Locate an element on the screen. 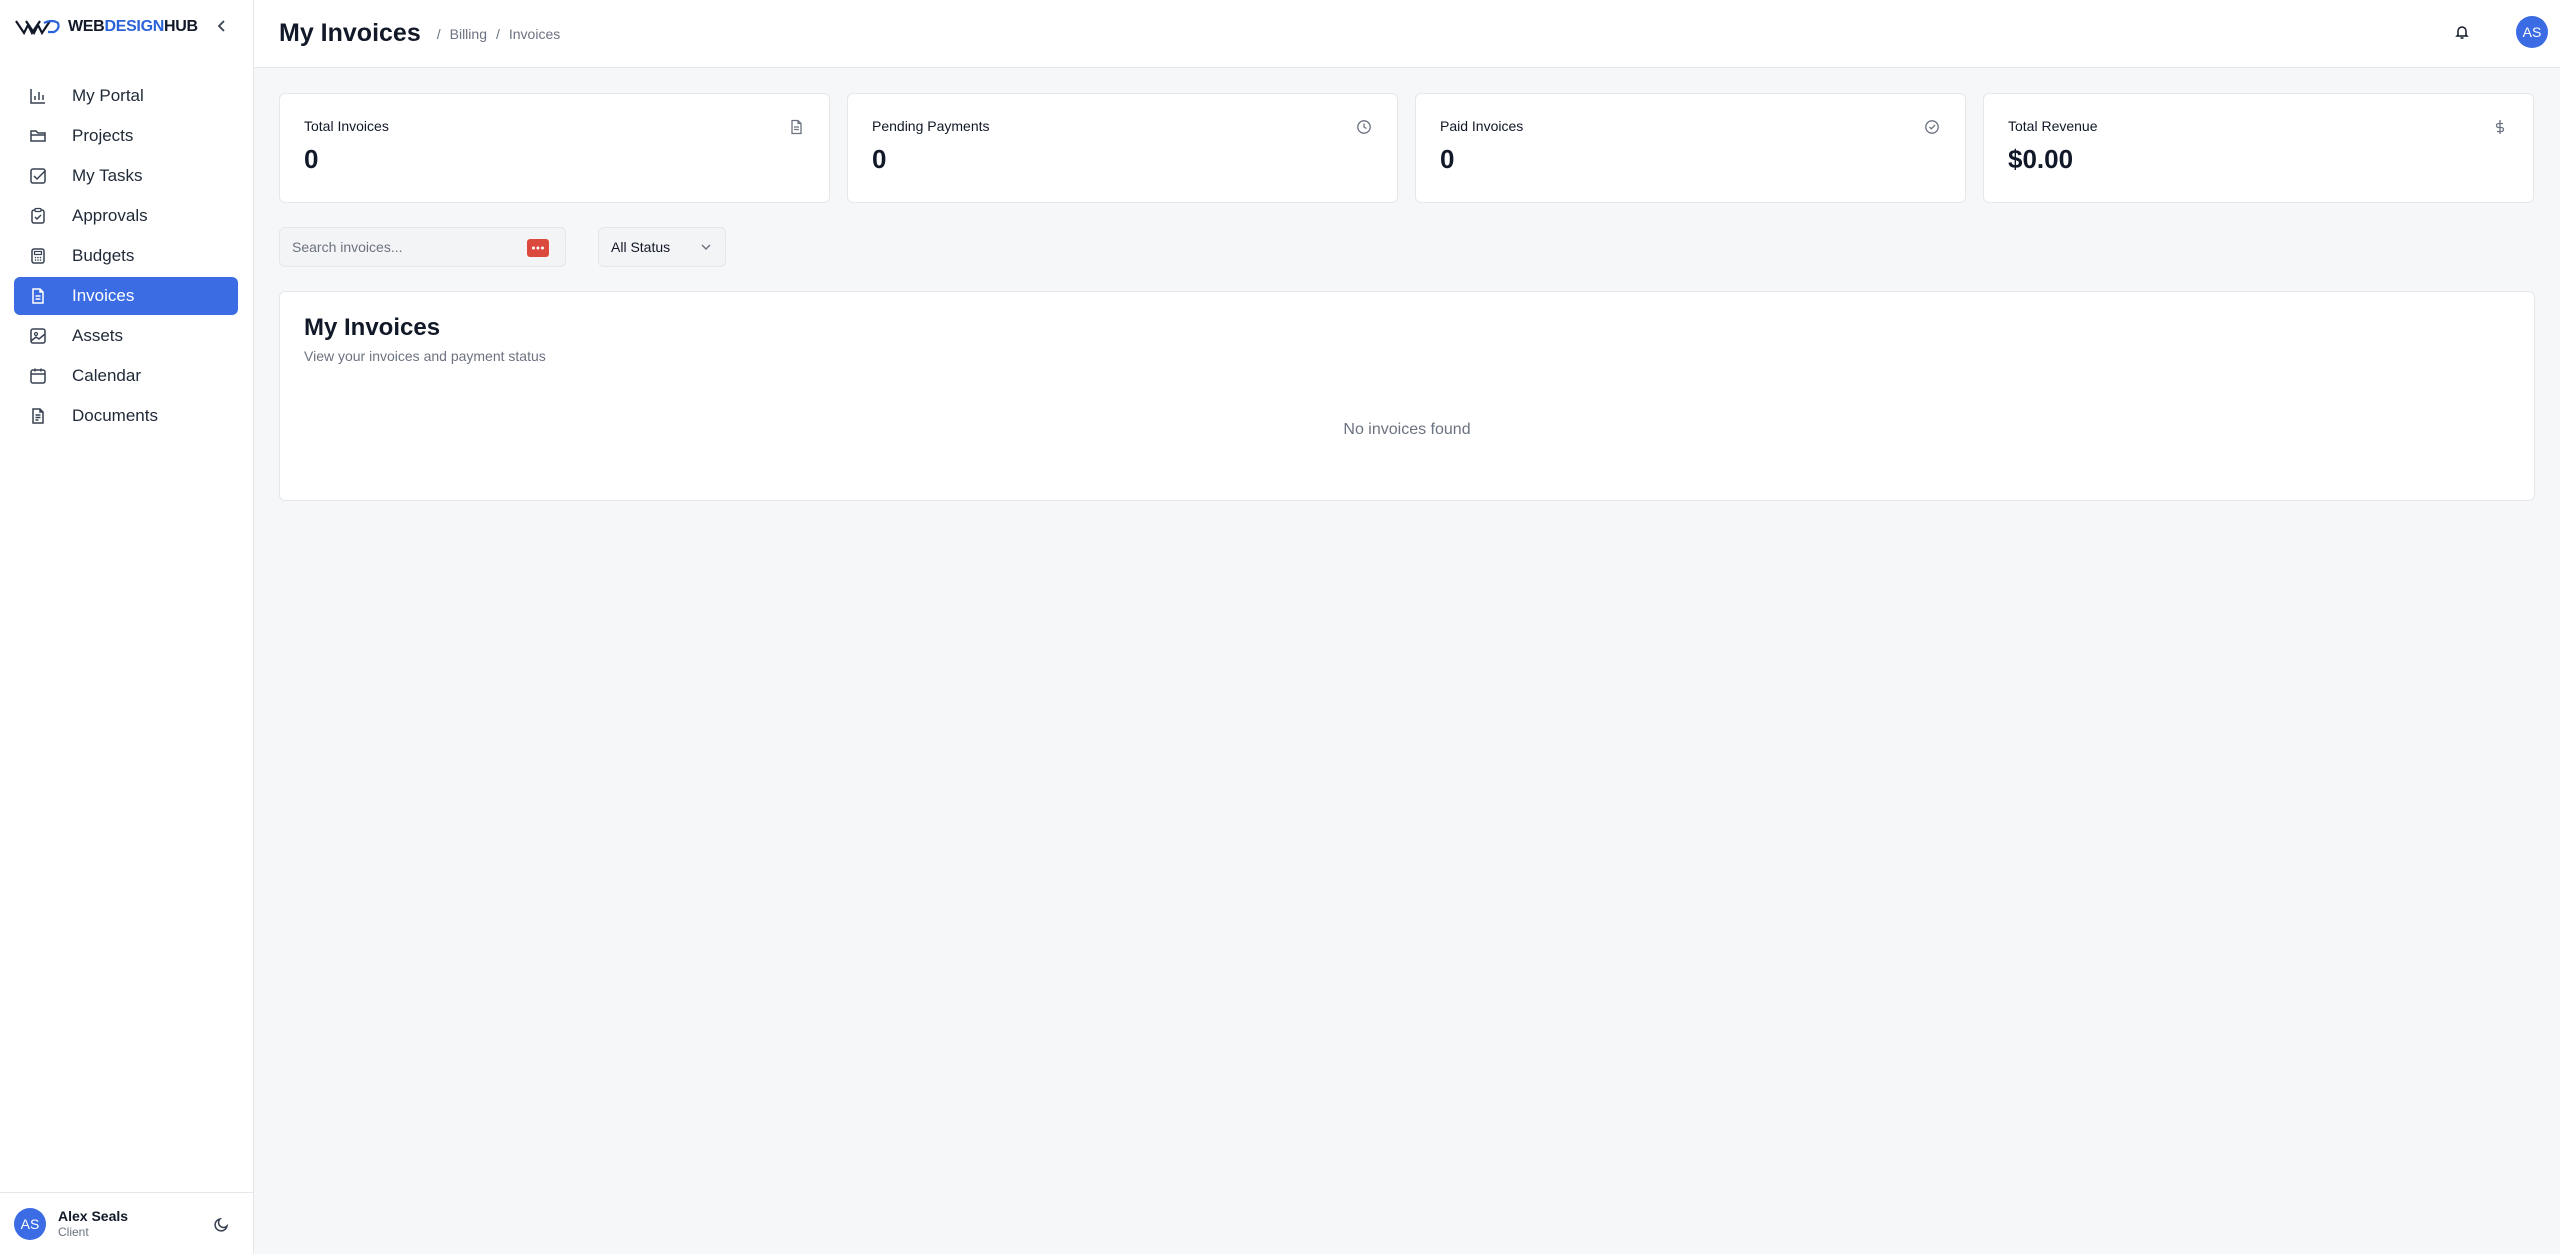 The height and width of the screenshot is (1254, 2560). clipboard-check-icon is located at coordinates (38, 216).